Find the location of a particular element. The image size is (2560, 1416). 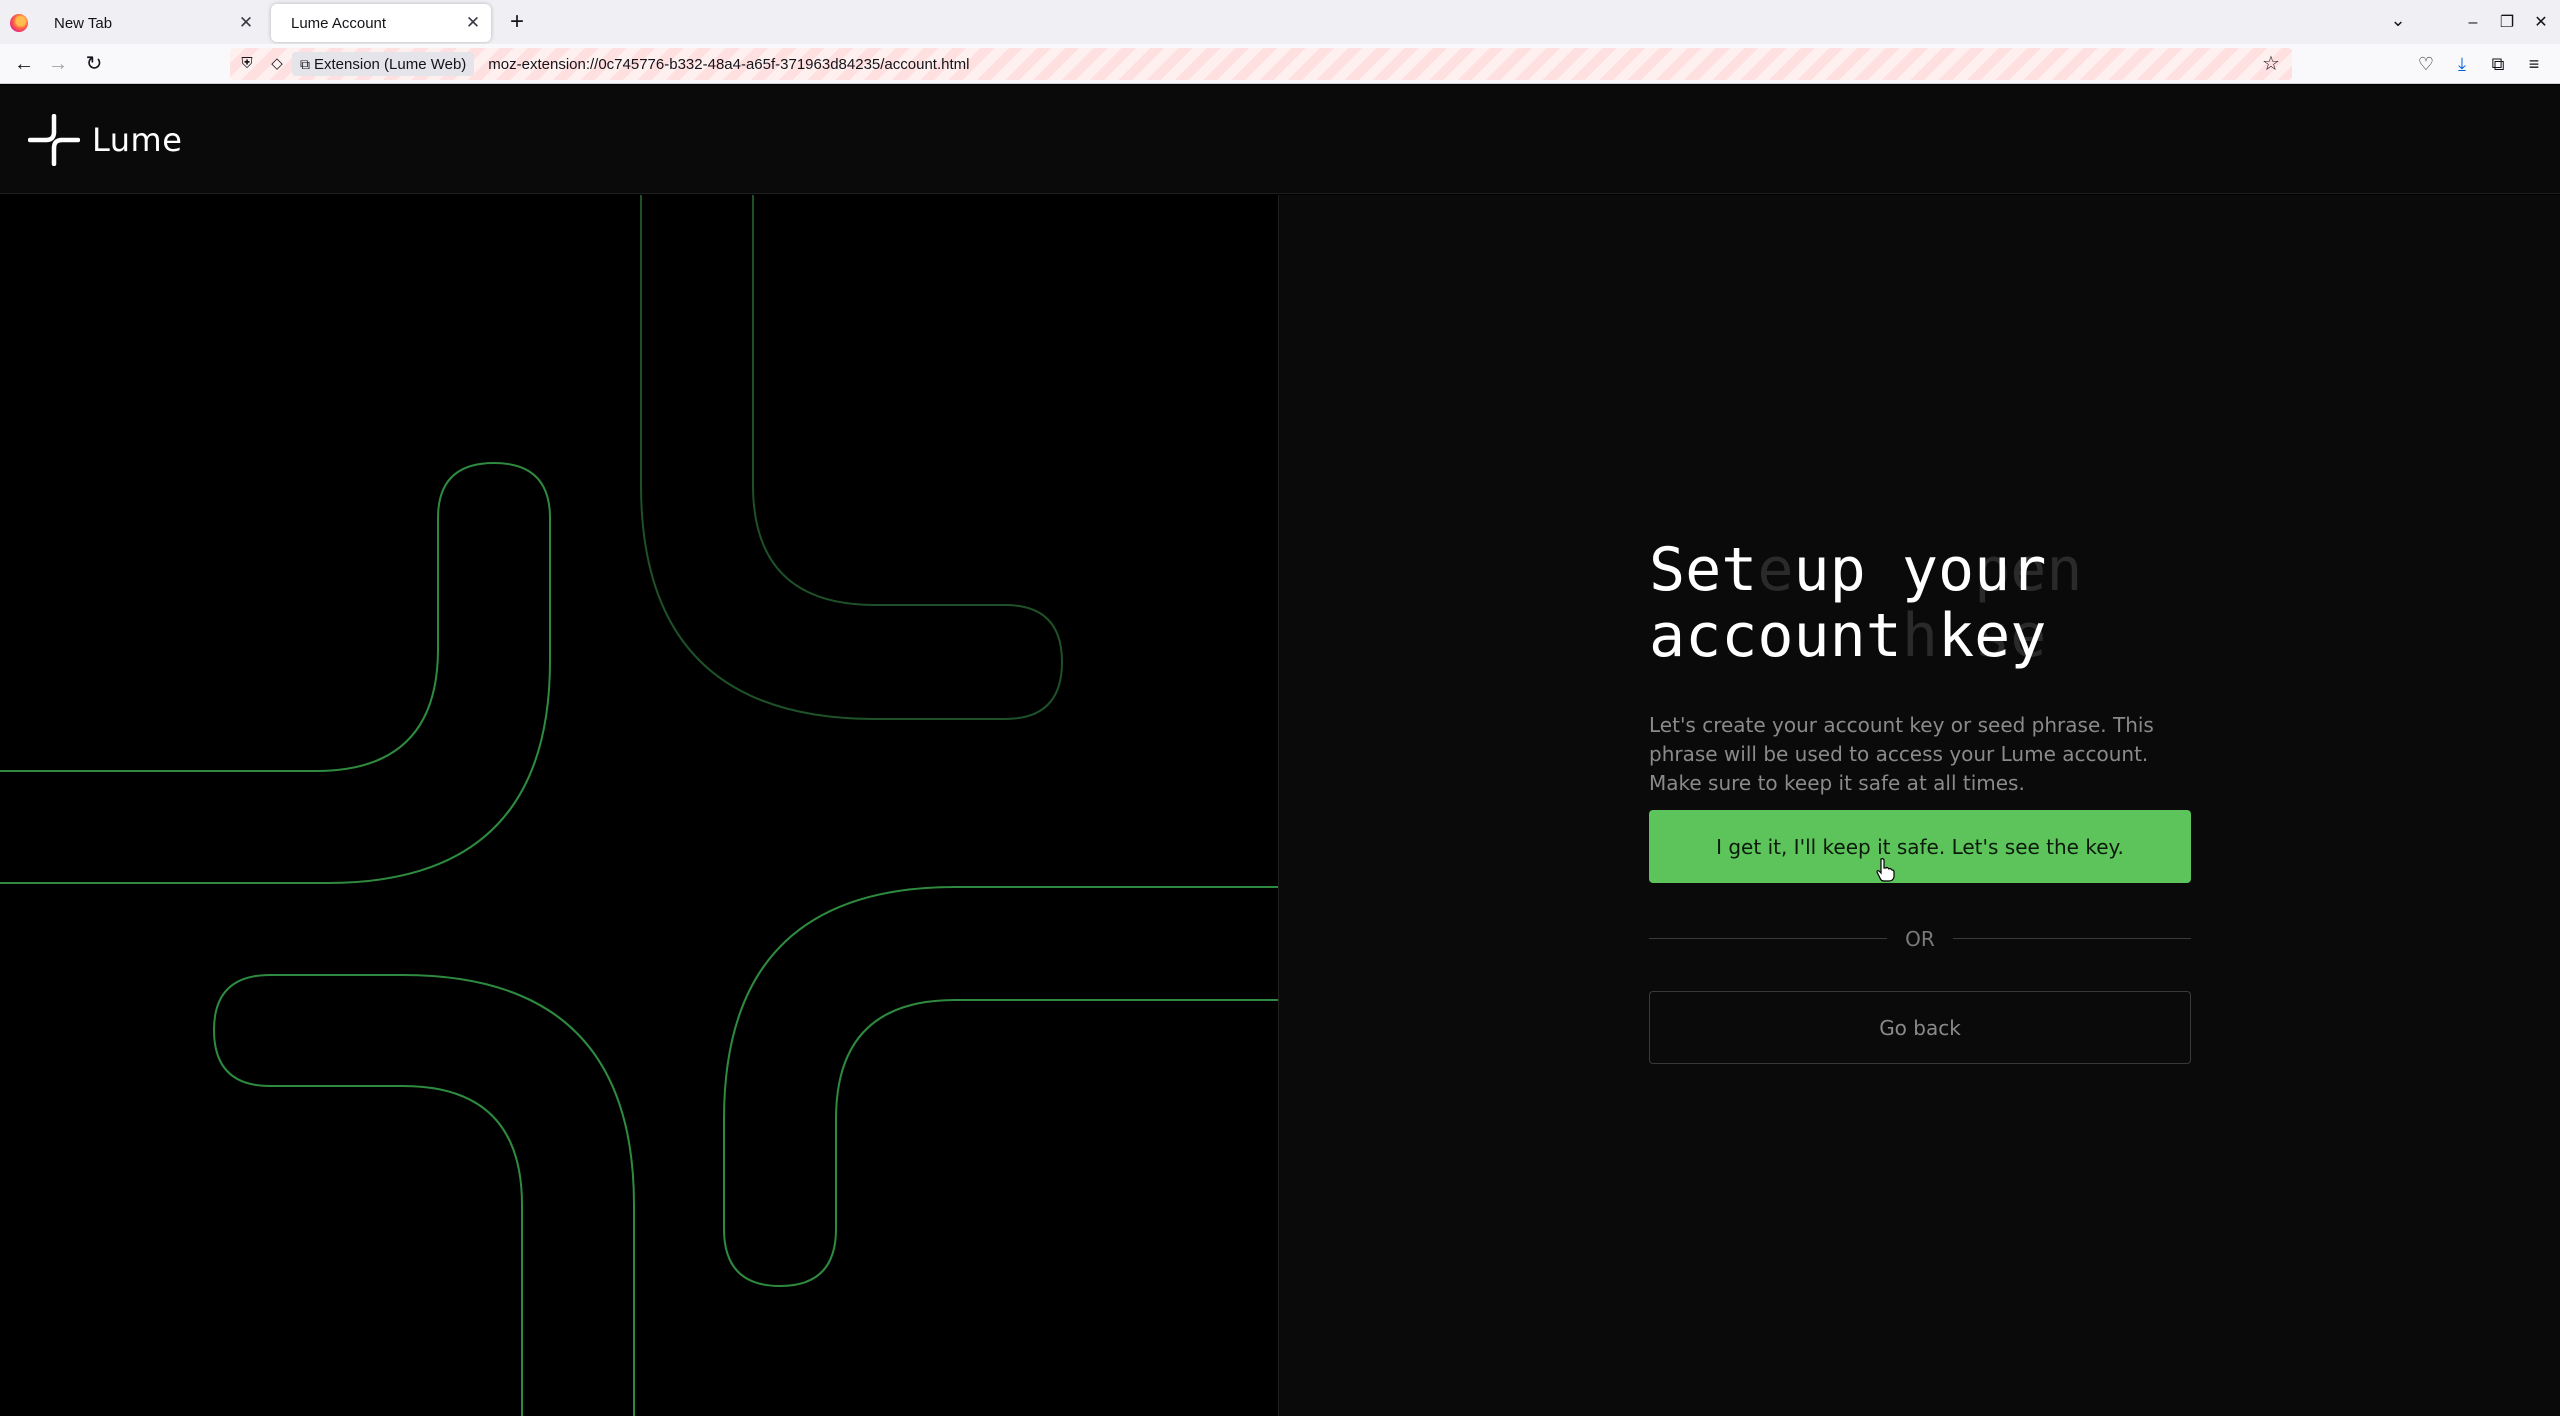

tab-title: New Tab is located at coordinates (83, 23).